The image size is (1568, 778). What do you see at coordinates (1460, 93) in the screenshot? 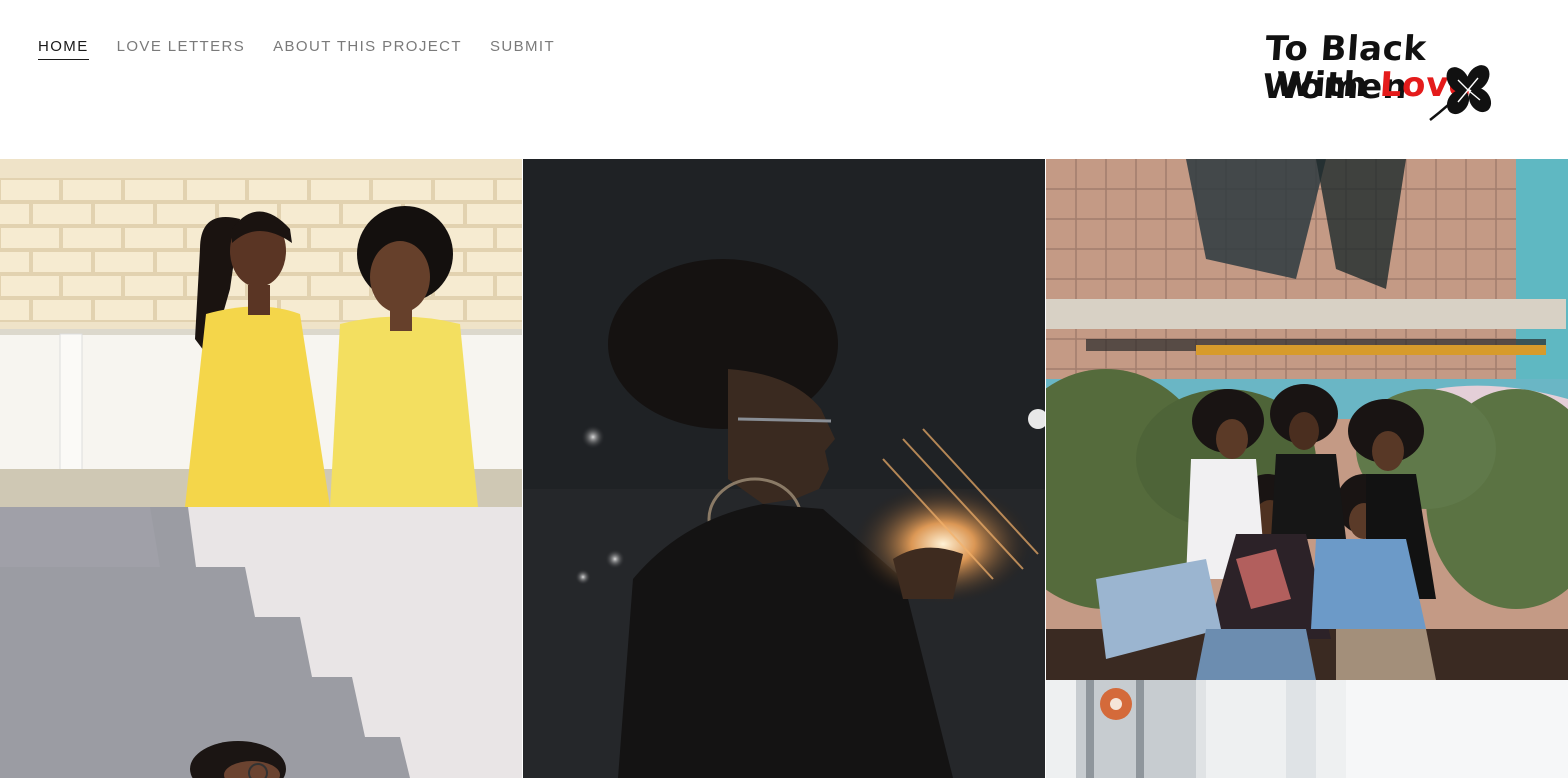
I see `leaf-clover-icon` at bounding box center [1460, 93].